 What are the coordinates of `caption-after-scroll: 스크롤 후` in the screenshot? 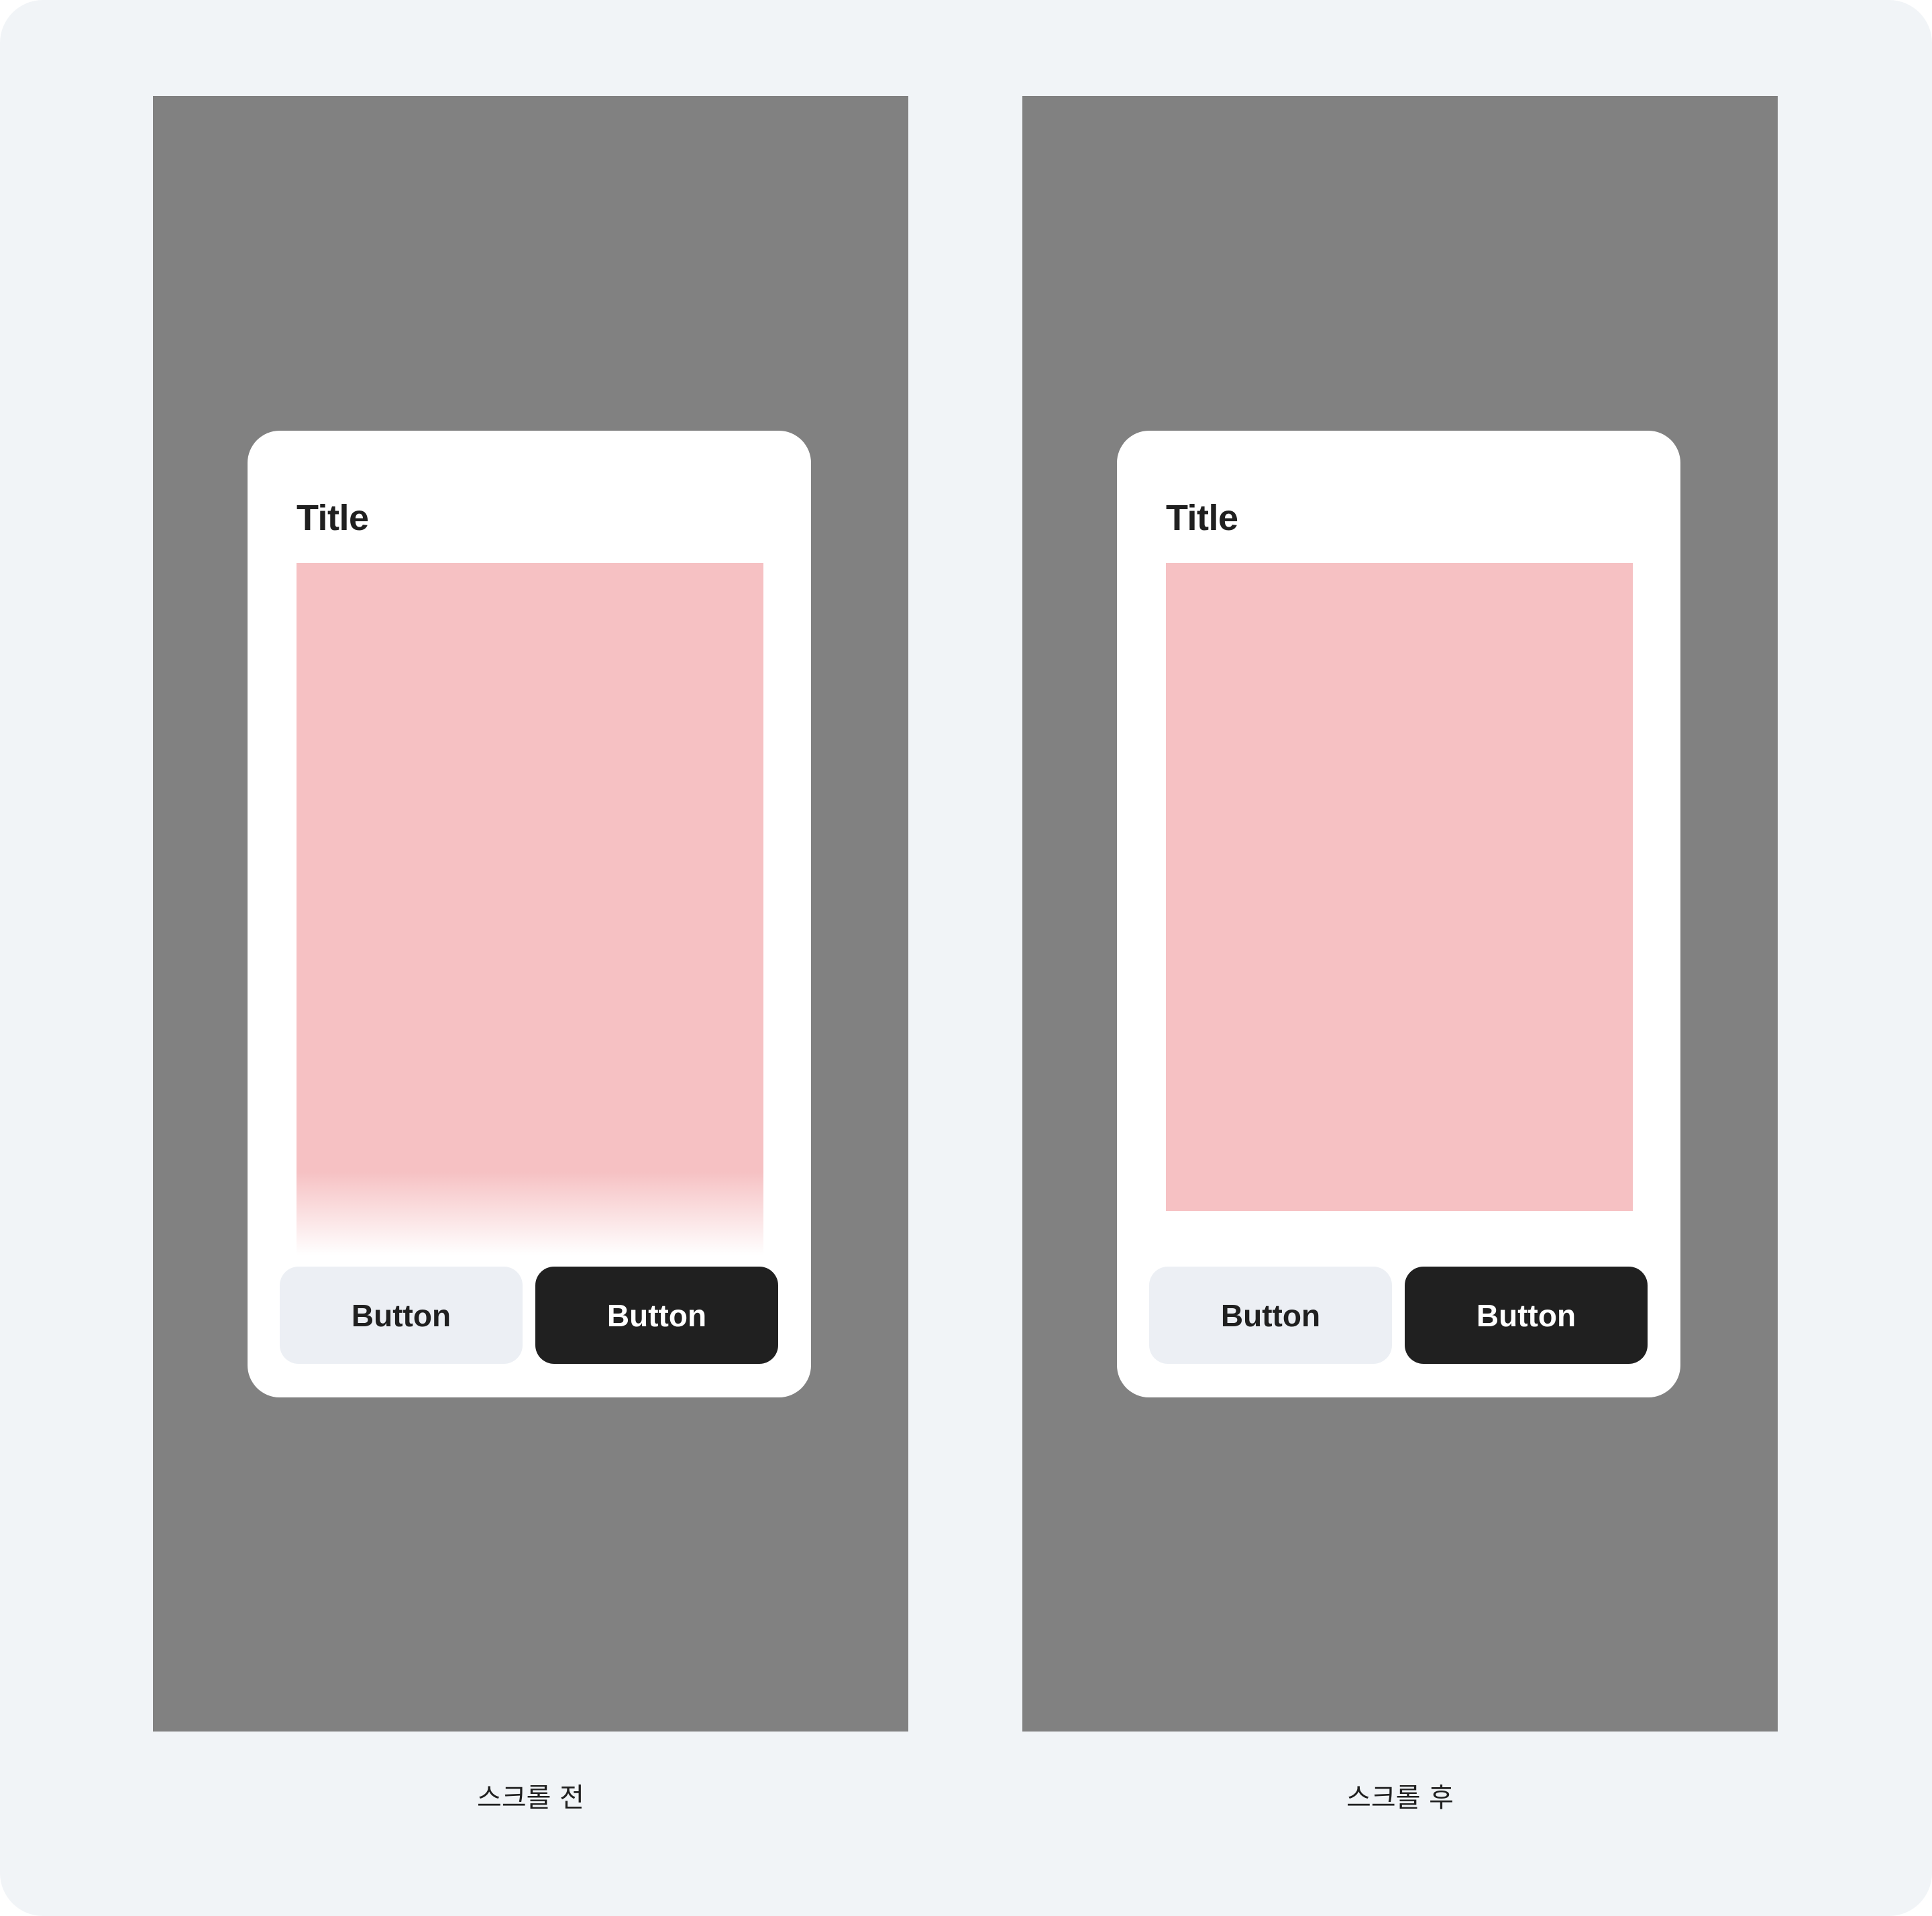 It's located at (1400, 1797).